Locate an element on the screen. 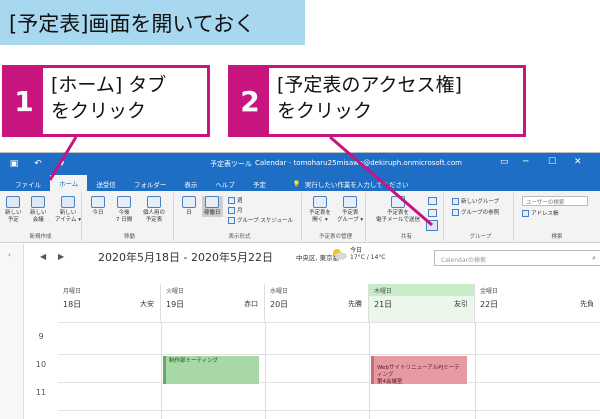  callout-step-2: 2 [予定表のアクセス権] をクリック is located at coordinates (377, 101).